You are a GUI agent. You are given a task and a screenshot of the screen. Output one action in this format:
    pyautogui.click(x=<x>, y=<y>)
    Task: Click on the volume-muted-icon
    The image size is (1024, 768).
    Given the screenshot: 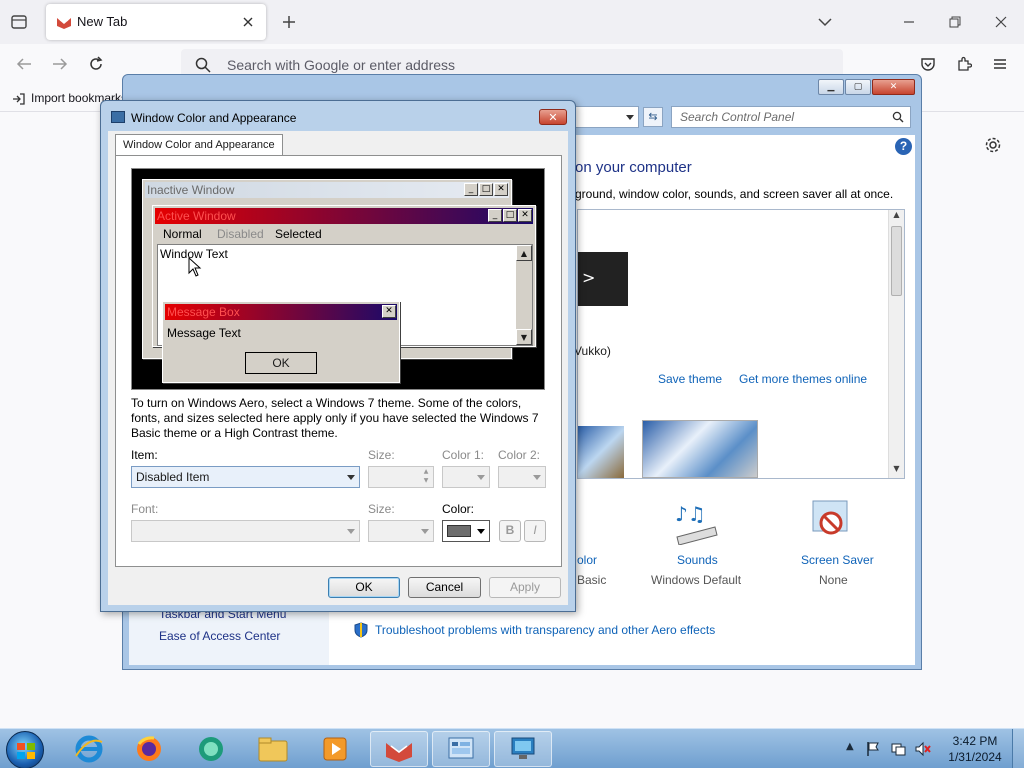 What is the action you would take?
    pyautogui.click(x=923, y=749)
    